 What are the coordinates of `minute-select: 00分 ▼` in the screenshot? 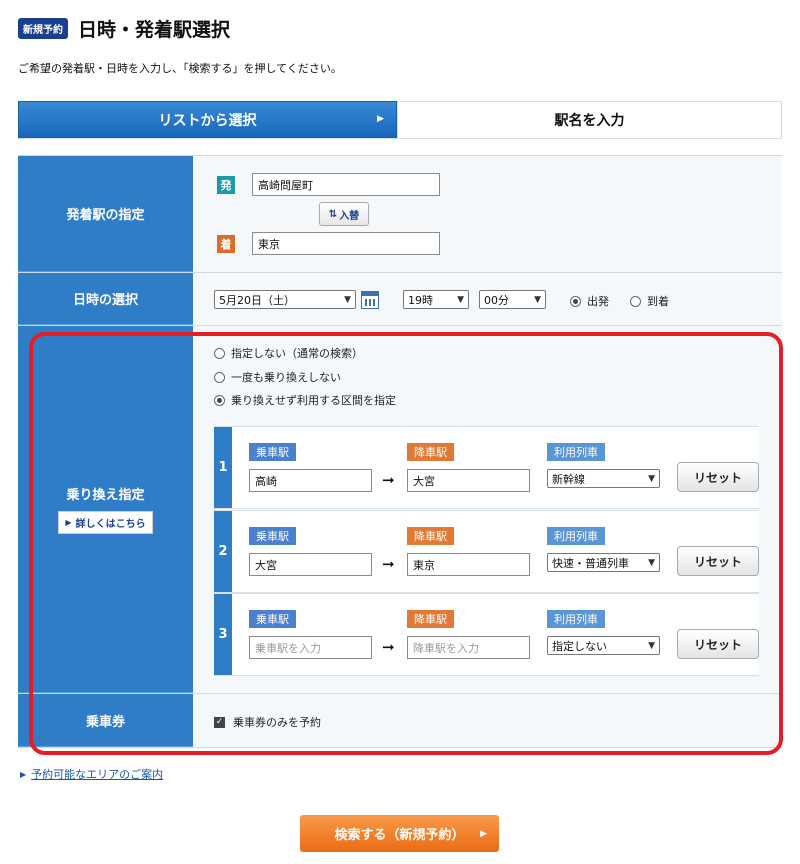 It's located at (512, 299).